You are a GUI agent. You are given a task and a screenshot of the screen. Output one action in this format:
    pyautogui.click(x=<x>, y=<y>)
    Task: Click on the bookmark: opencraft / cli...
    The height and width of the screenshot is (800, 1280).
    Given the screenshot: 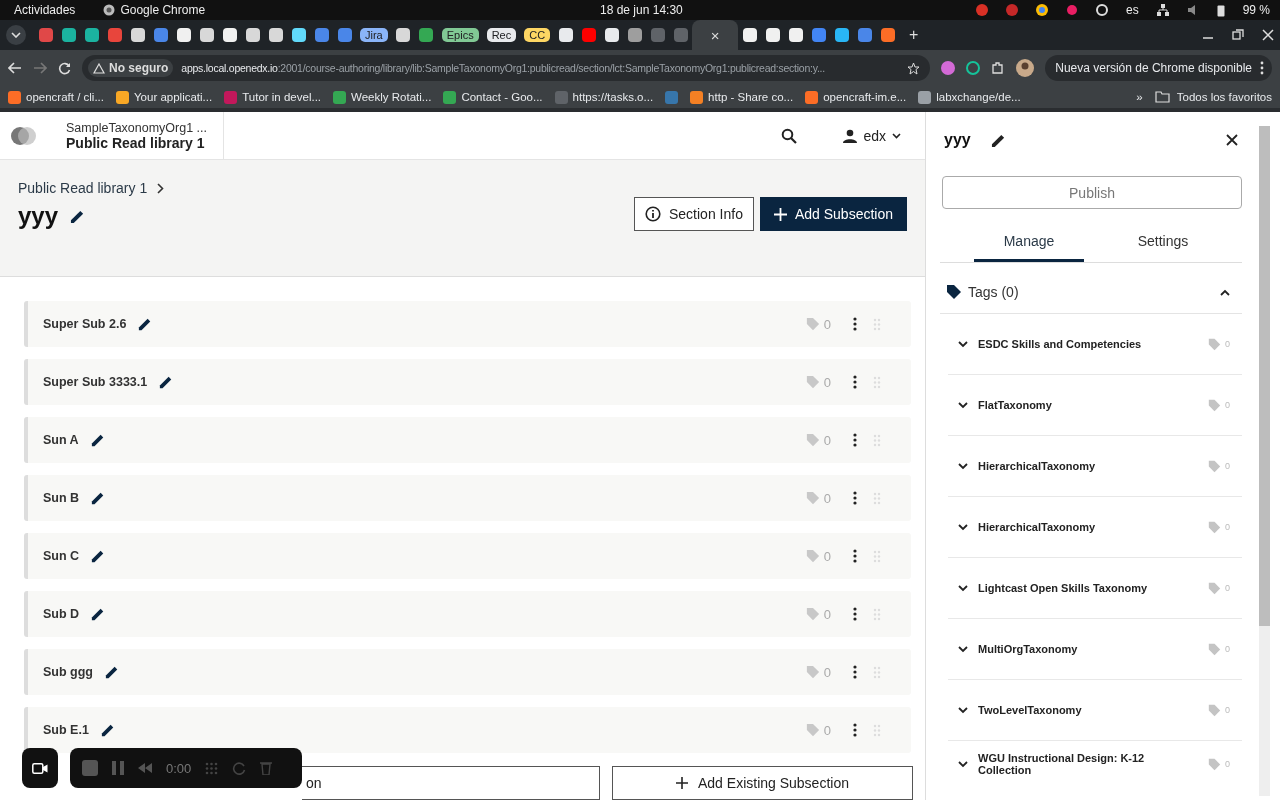 What is the action you would take?
    pyautogui.click(x=56, y=97)
    